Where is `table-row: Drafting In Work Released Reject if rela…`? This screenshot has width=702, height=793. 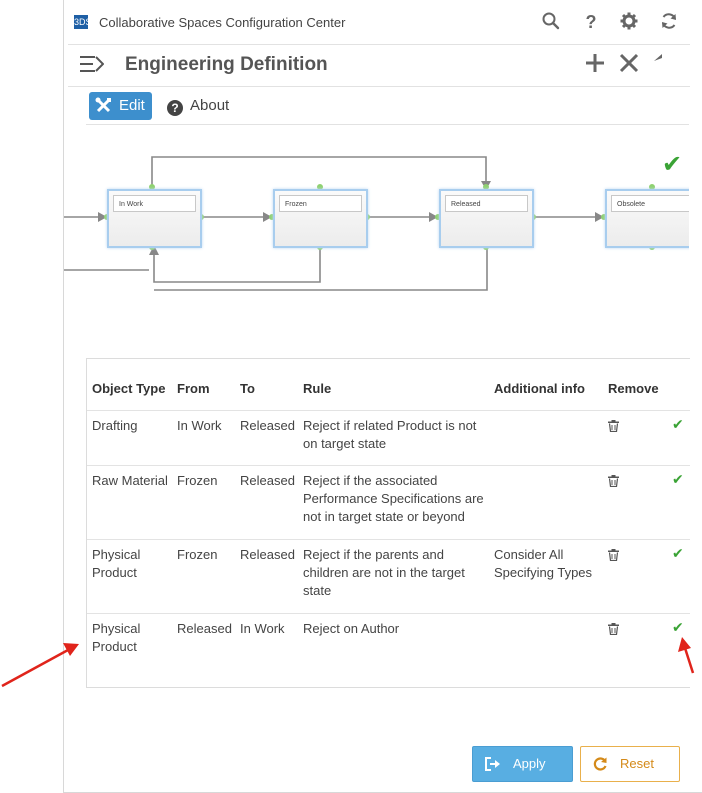
table-row: Drafting In Work Released Reject if rela… is located at coordinates (388, 438).